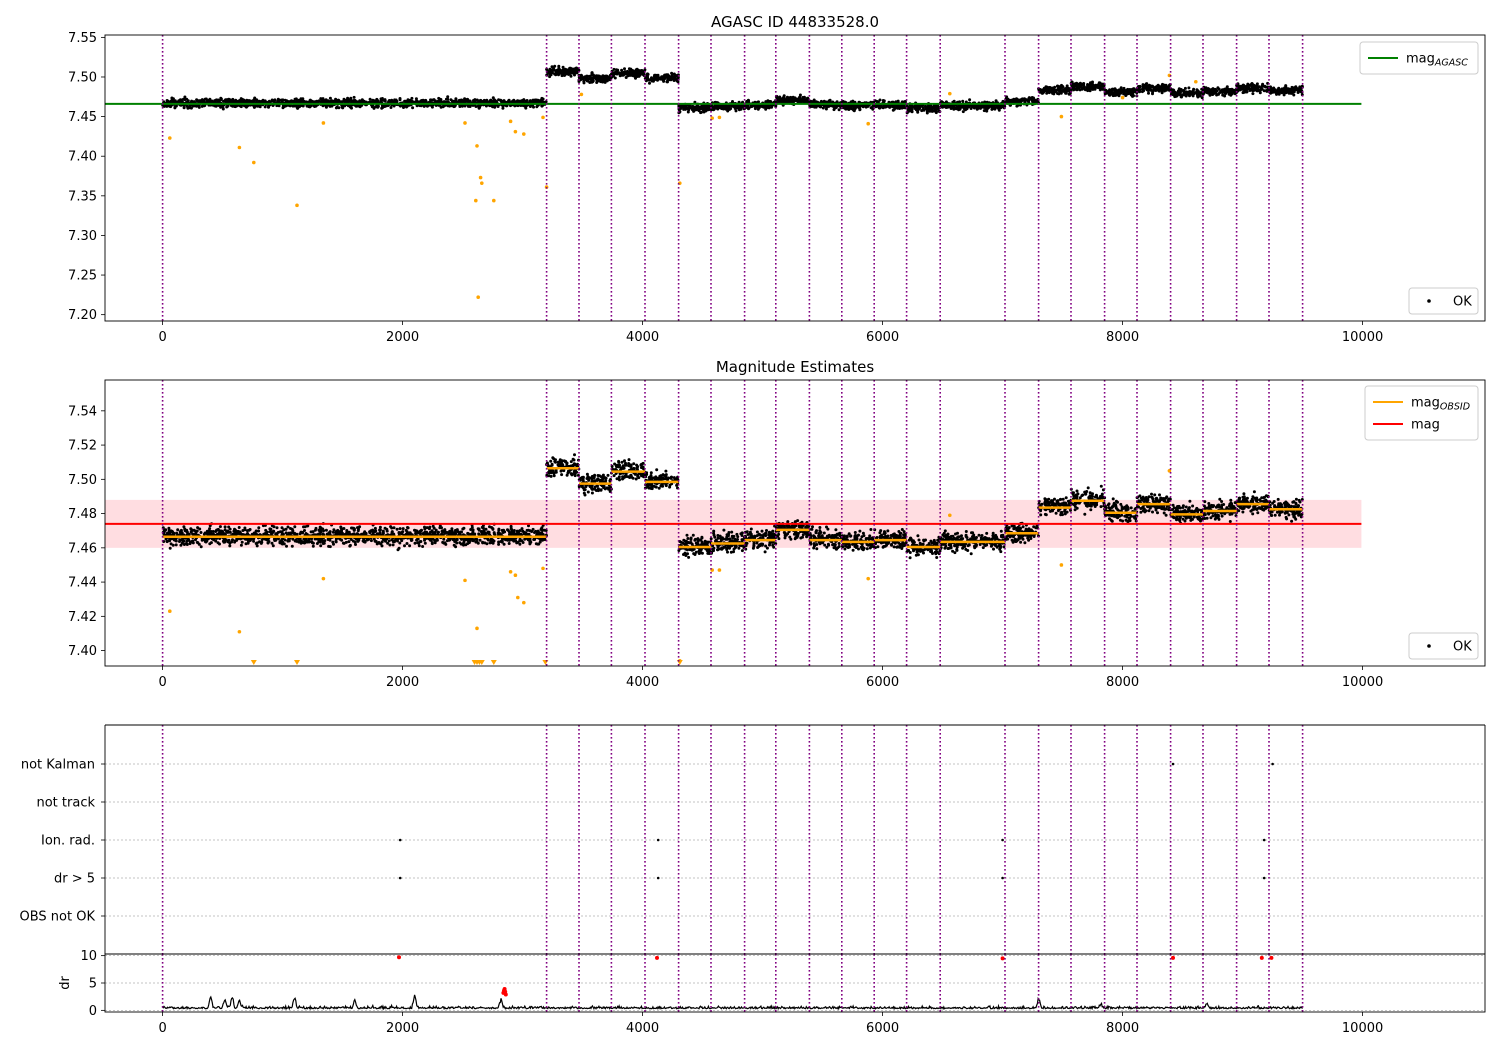 The image size is (1500, 1050). Describe the element at coordinates (82, 196) in the screenshot. I see `panel-agasc-ytick-label: 7.35` at that location.